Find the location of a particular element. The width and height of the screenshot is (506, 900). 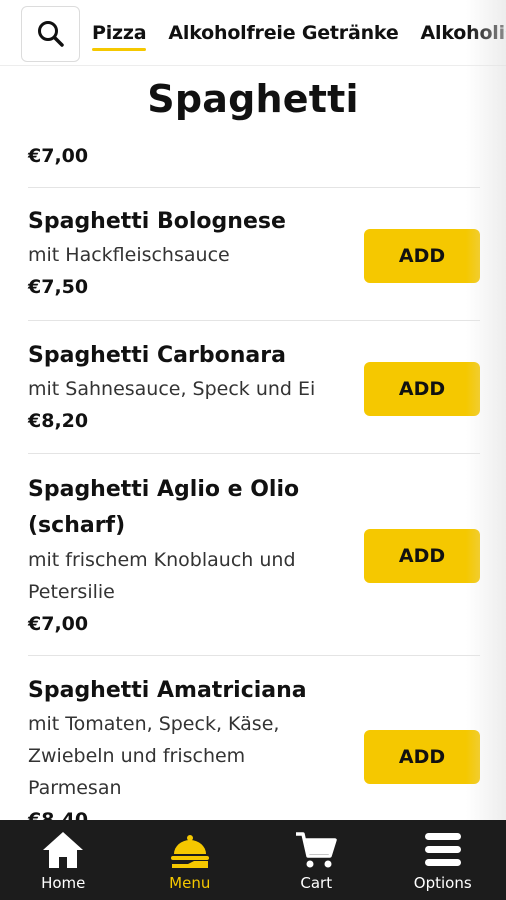

item-price: €8,40 is located at coordinates (58, 814).